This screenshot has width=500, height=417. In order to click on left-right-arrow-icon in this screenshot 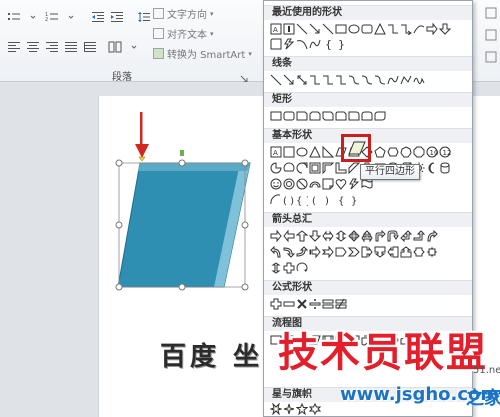, I will do `click(328, 236)`.